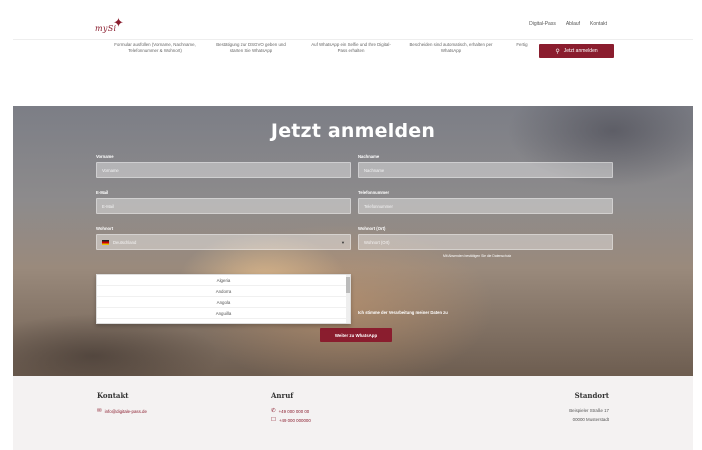  I want to click on footer-fax-link: ☐ +49 000 000000, so click(291, 420).